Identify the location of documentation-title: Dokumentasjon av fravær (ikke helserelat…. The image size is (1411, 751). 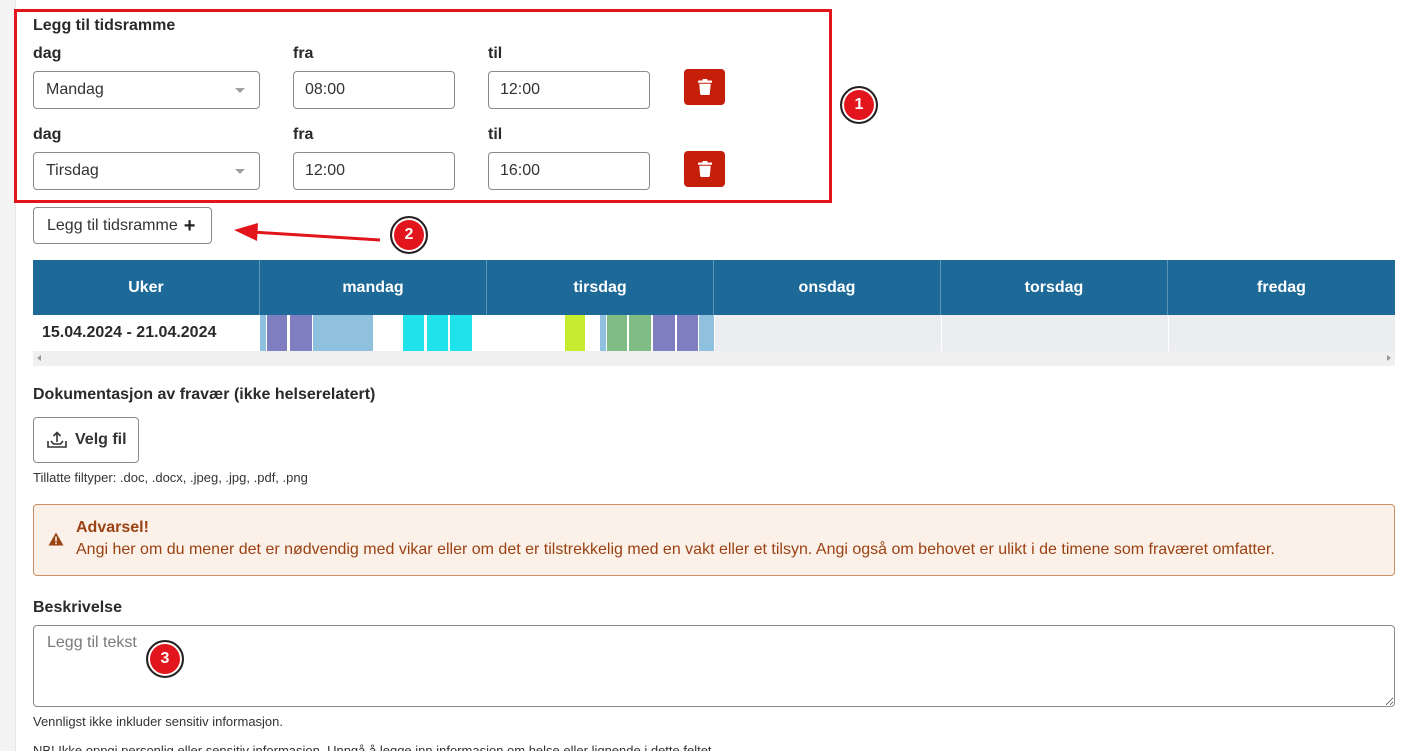
(204, 394).